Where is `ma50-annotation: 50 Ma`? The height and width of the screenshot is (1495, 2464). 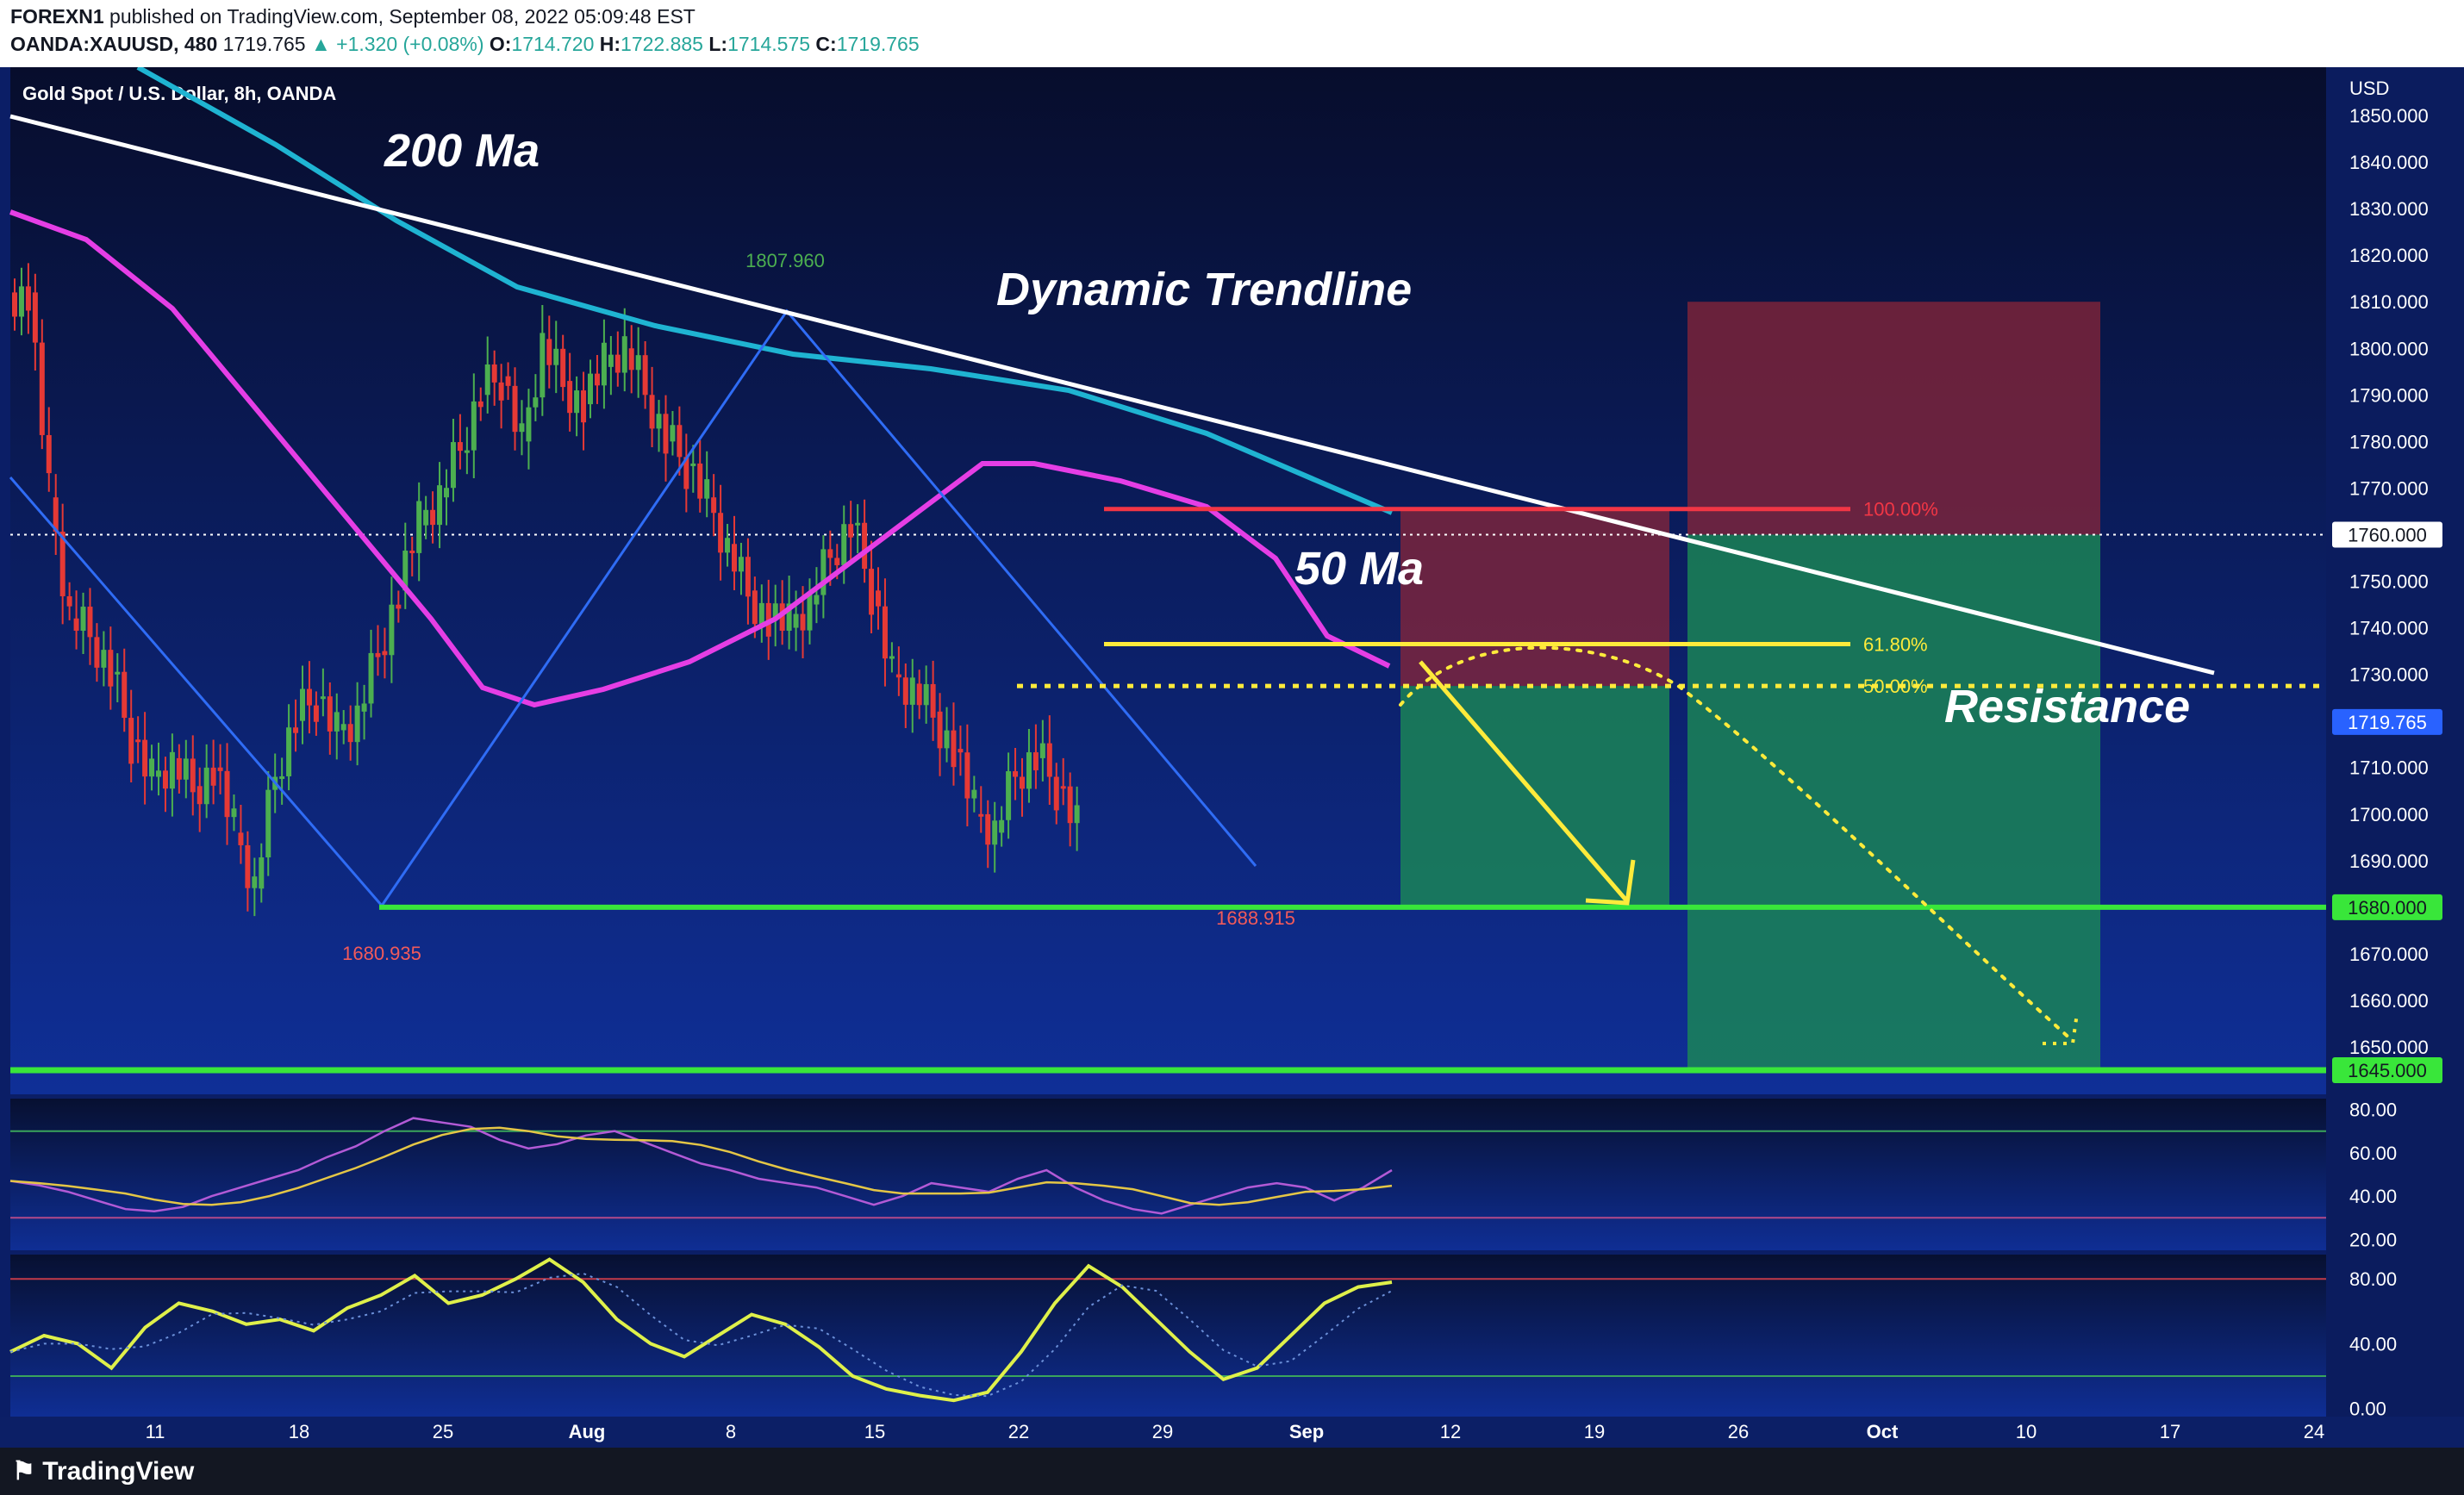
ma50-annotation: 50 Ma is located at coordinates (1359, 569).